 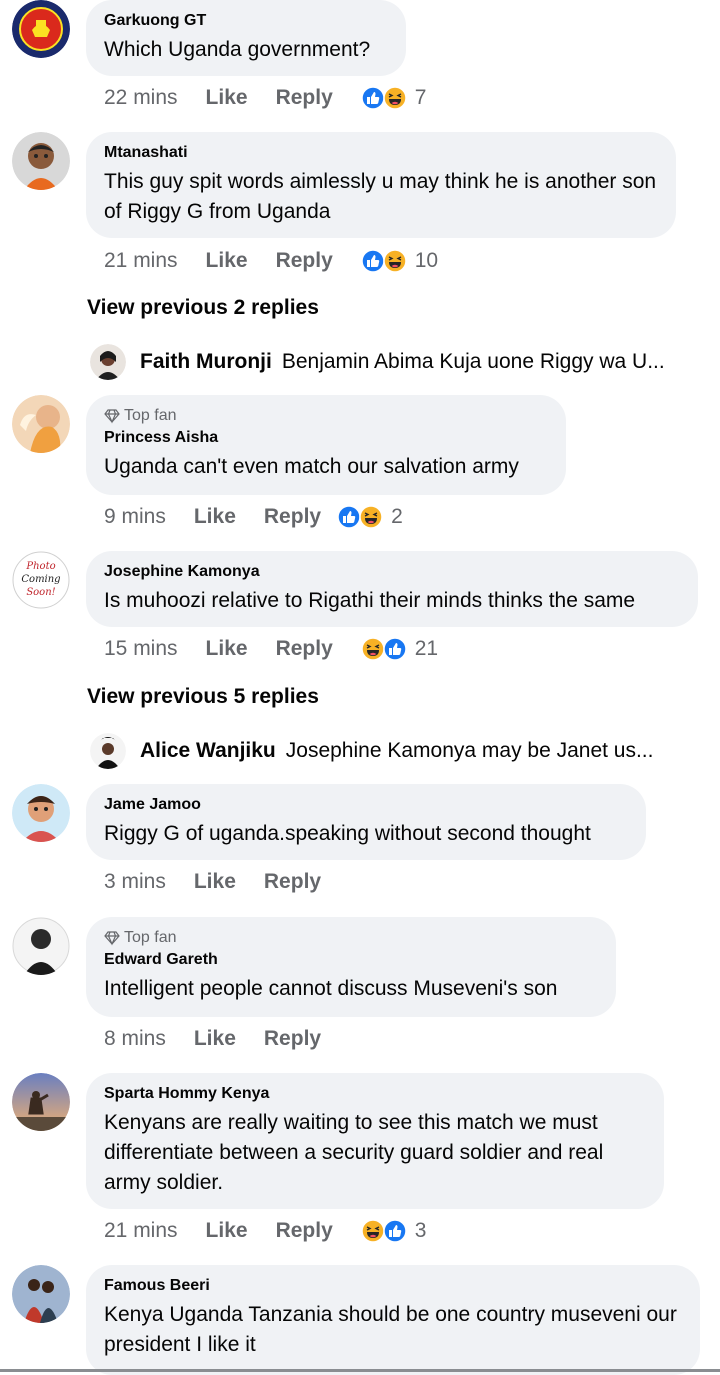 I want to click on man-photo-icon, so click(x=41, y=946).